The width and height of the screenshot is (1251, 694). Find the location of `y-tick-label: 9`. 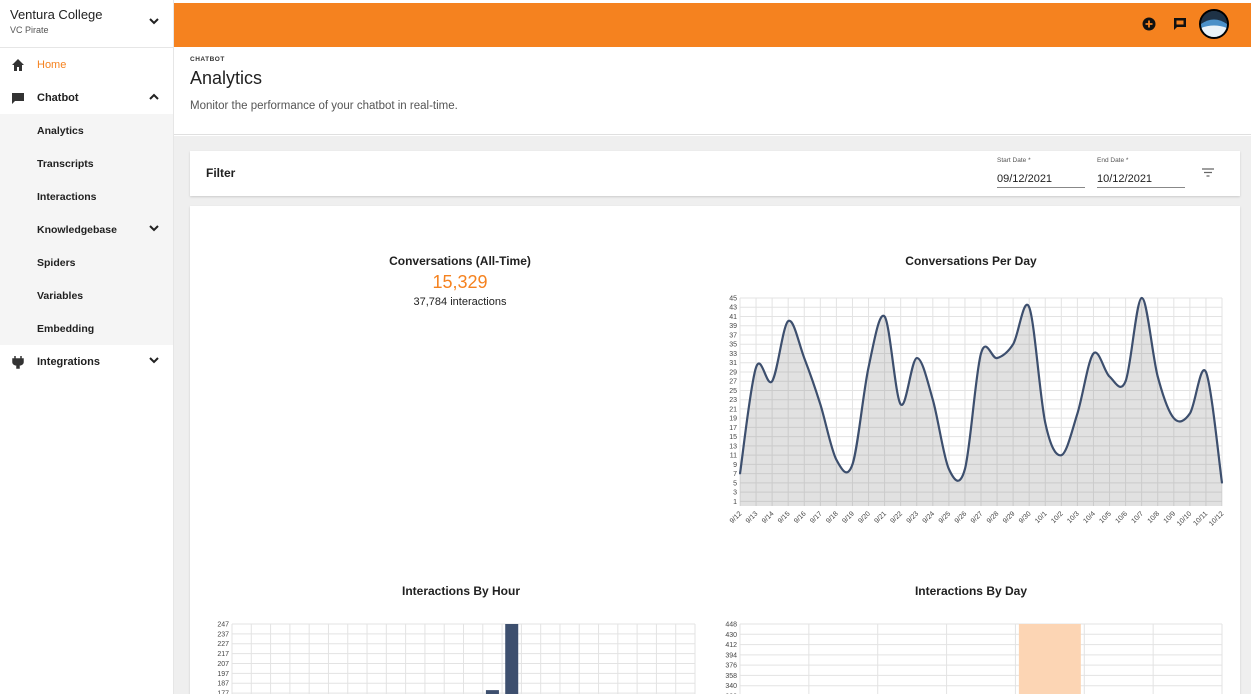

y-tick-label: 9 is located at coordinates (735, 465).